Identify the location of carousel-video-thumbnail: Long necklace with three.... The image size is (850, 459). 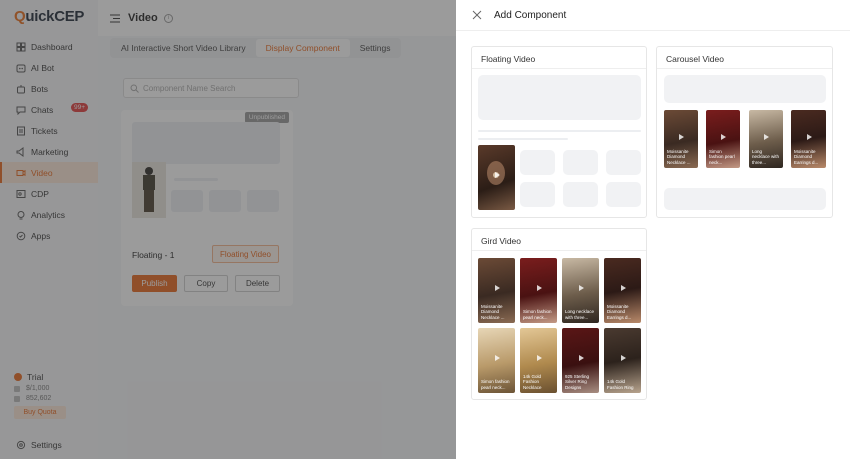
(766, 139).